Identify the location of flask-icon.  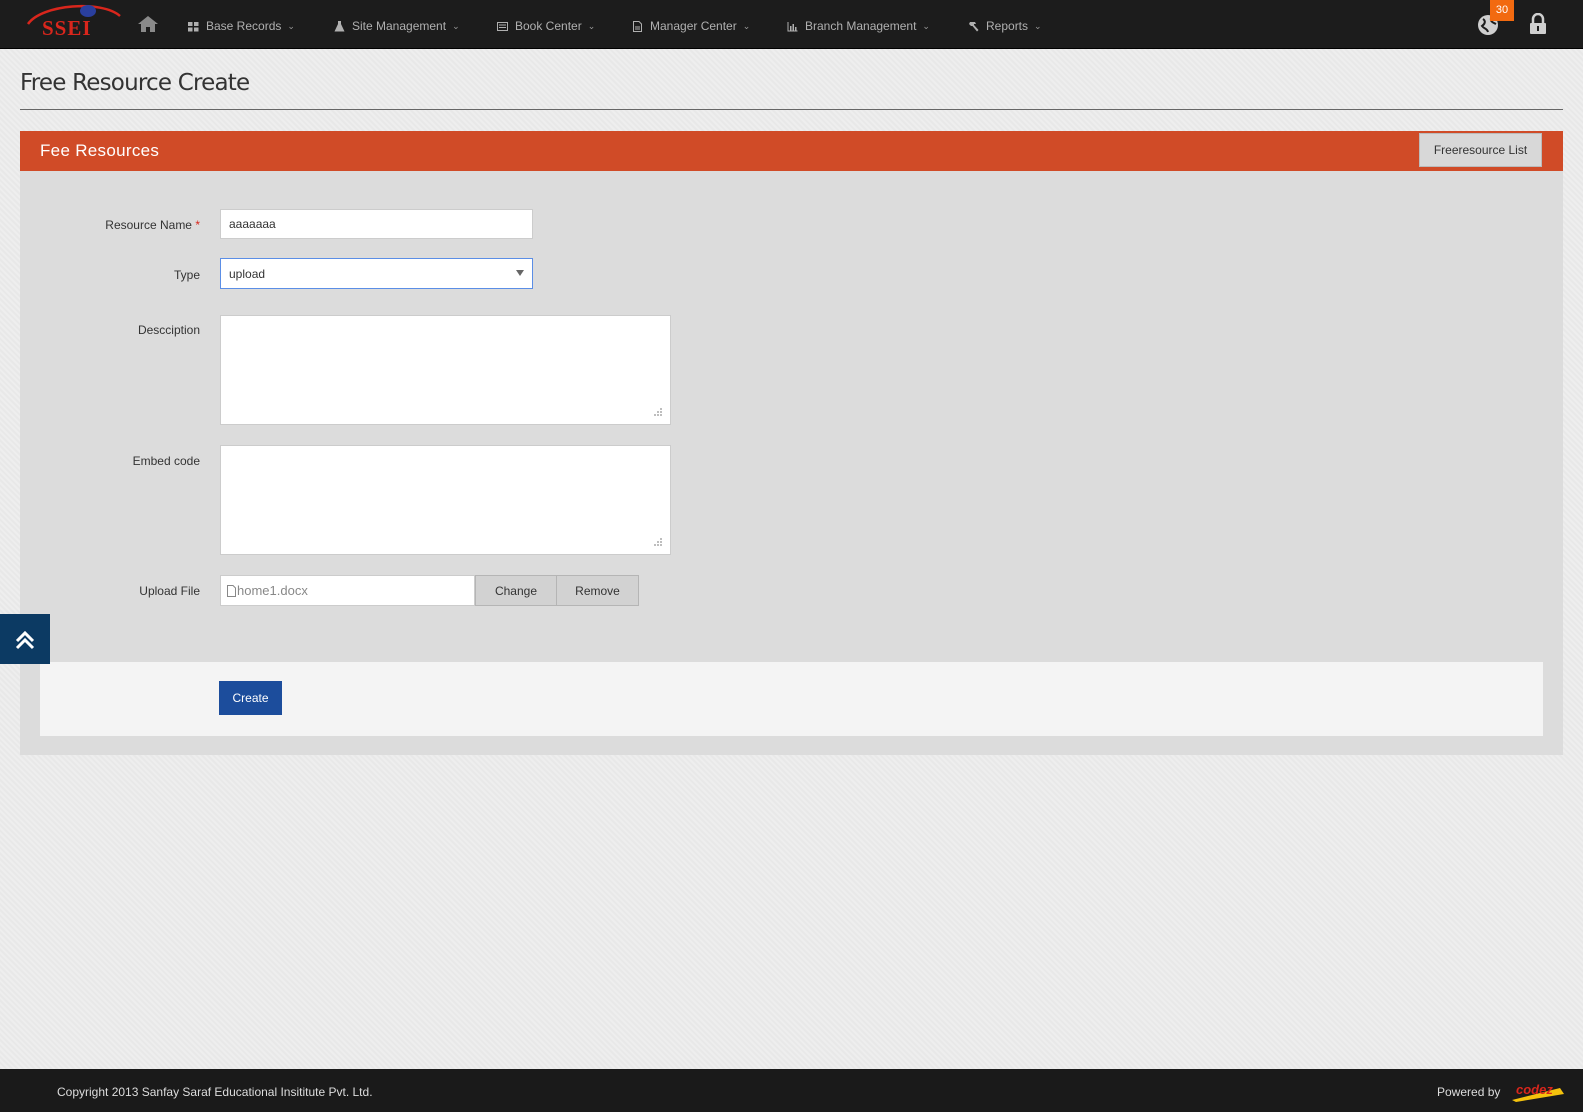
(339, 25).